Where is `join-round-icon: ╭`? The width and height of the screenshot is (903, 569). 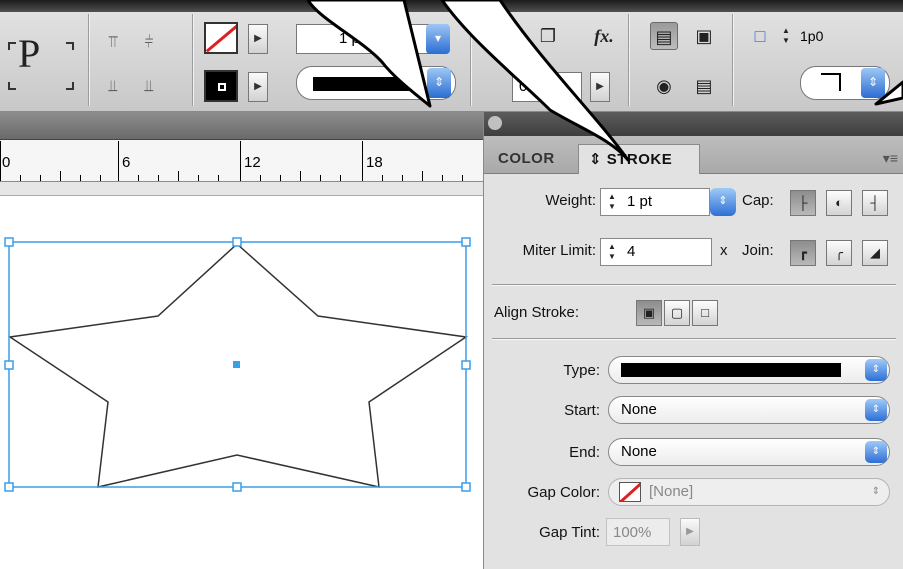 join-round-icon: ╭ is located at coordinates (839, 253).